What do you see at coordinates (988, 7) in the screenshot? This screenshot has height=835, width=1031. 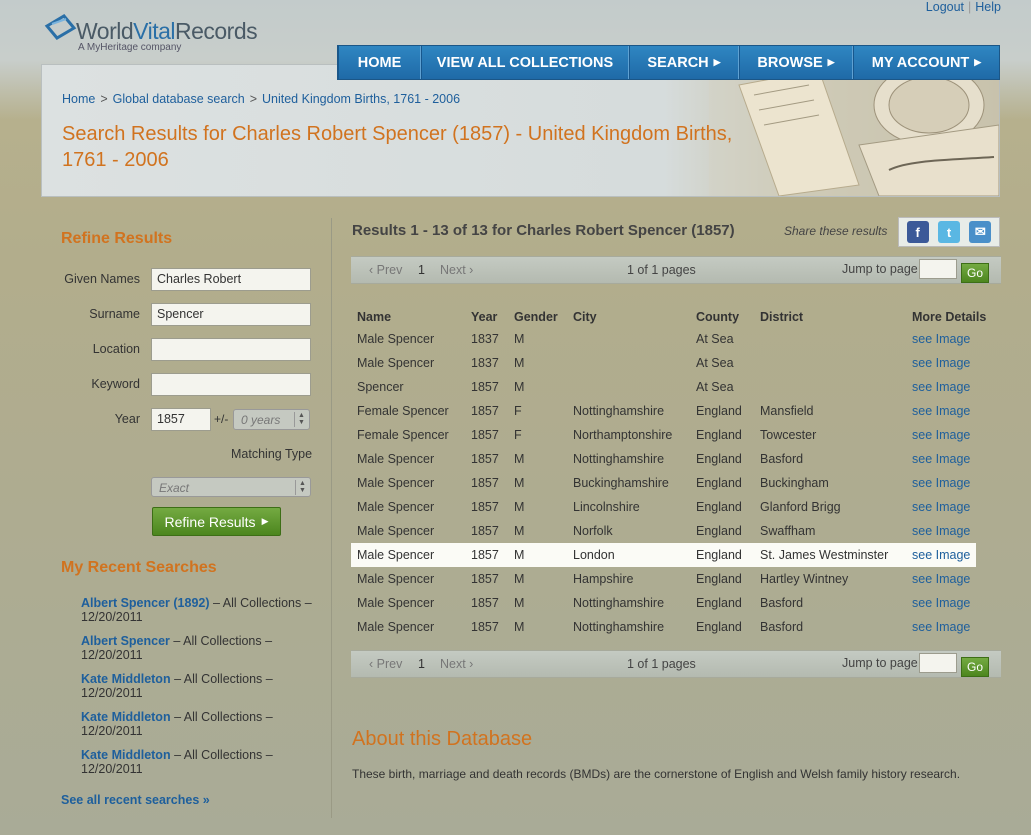 I see `help-link: Help` at bounding box center [988, 7].